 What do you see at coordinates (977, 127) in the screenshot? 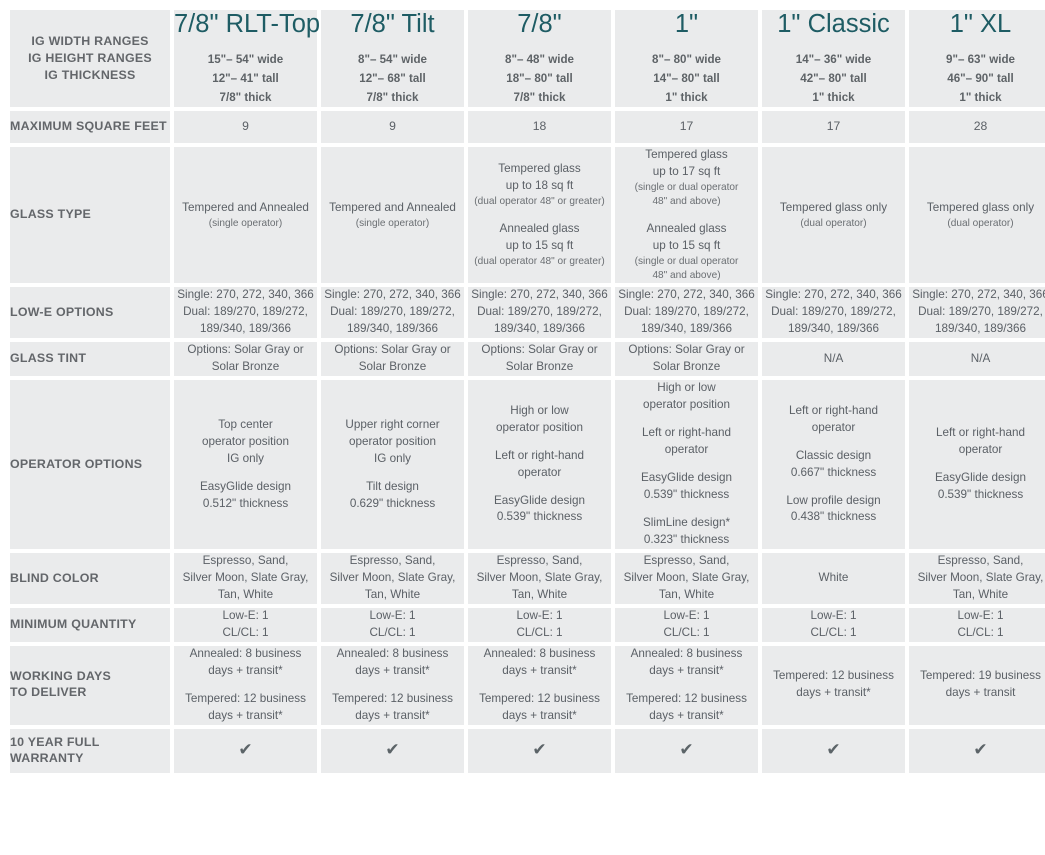
I see `table-cell: 28` at bounding box center [977, 127].